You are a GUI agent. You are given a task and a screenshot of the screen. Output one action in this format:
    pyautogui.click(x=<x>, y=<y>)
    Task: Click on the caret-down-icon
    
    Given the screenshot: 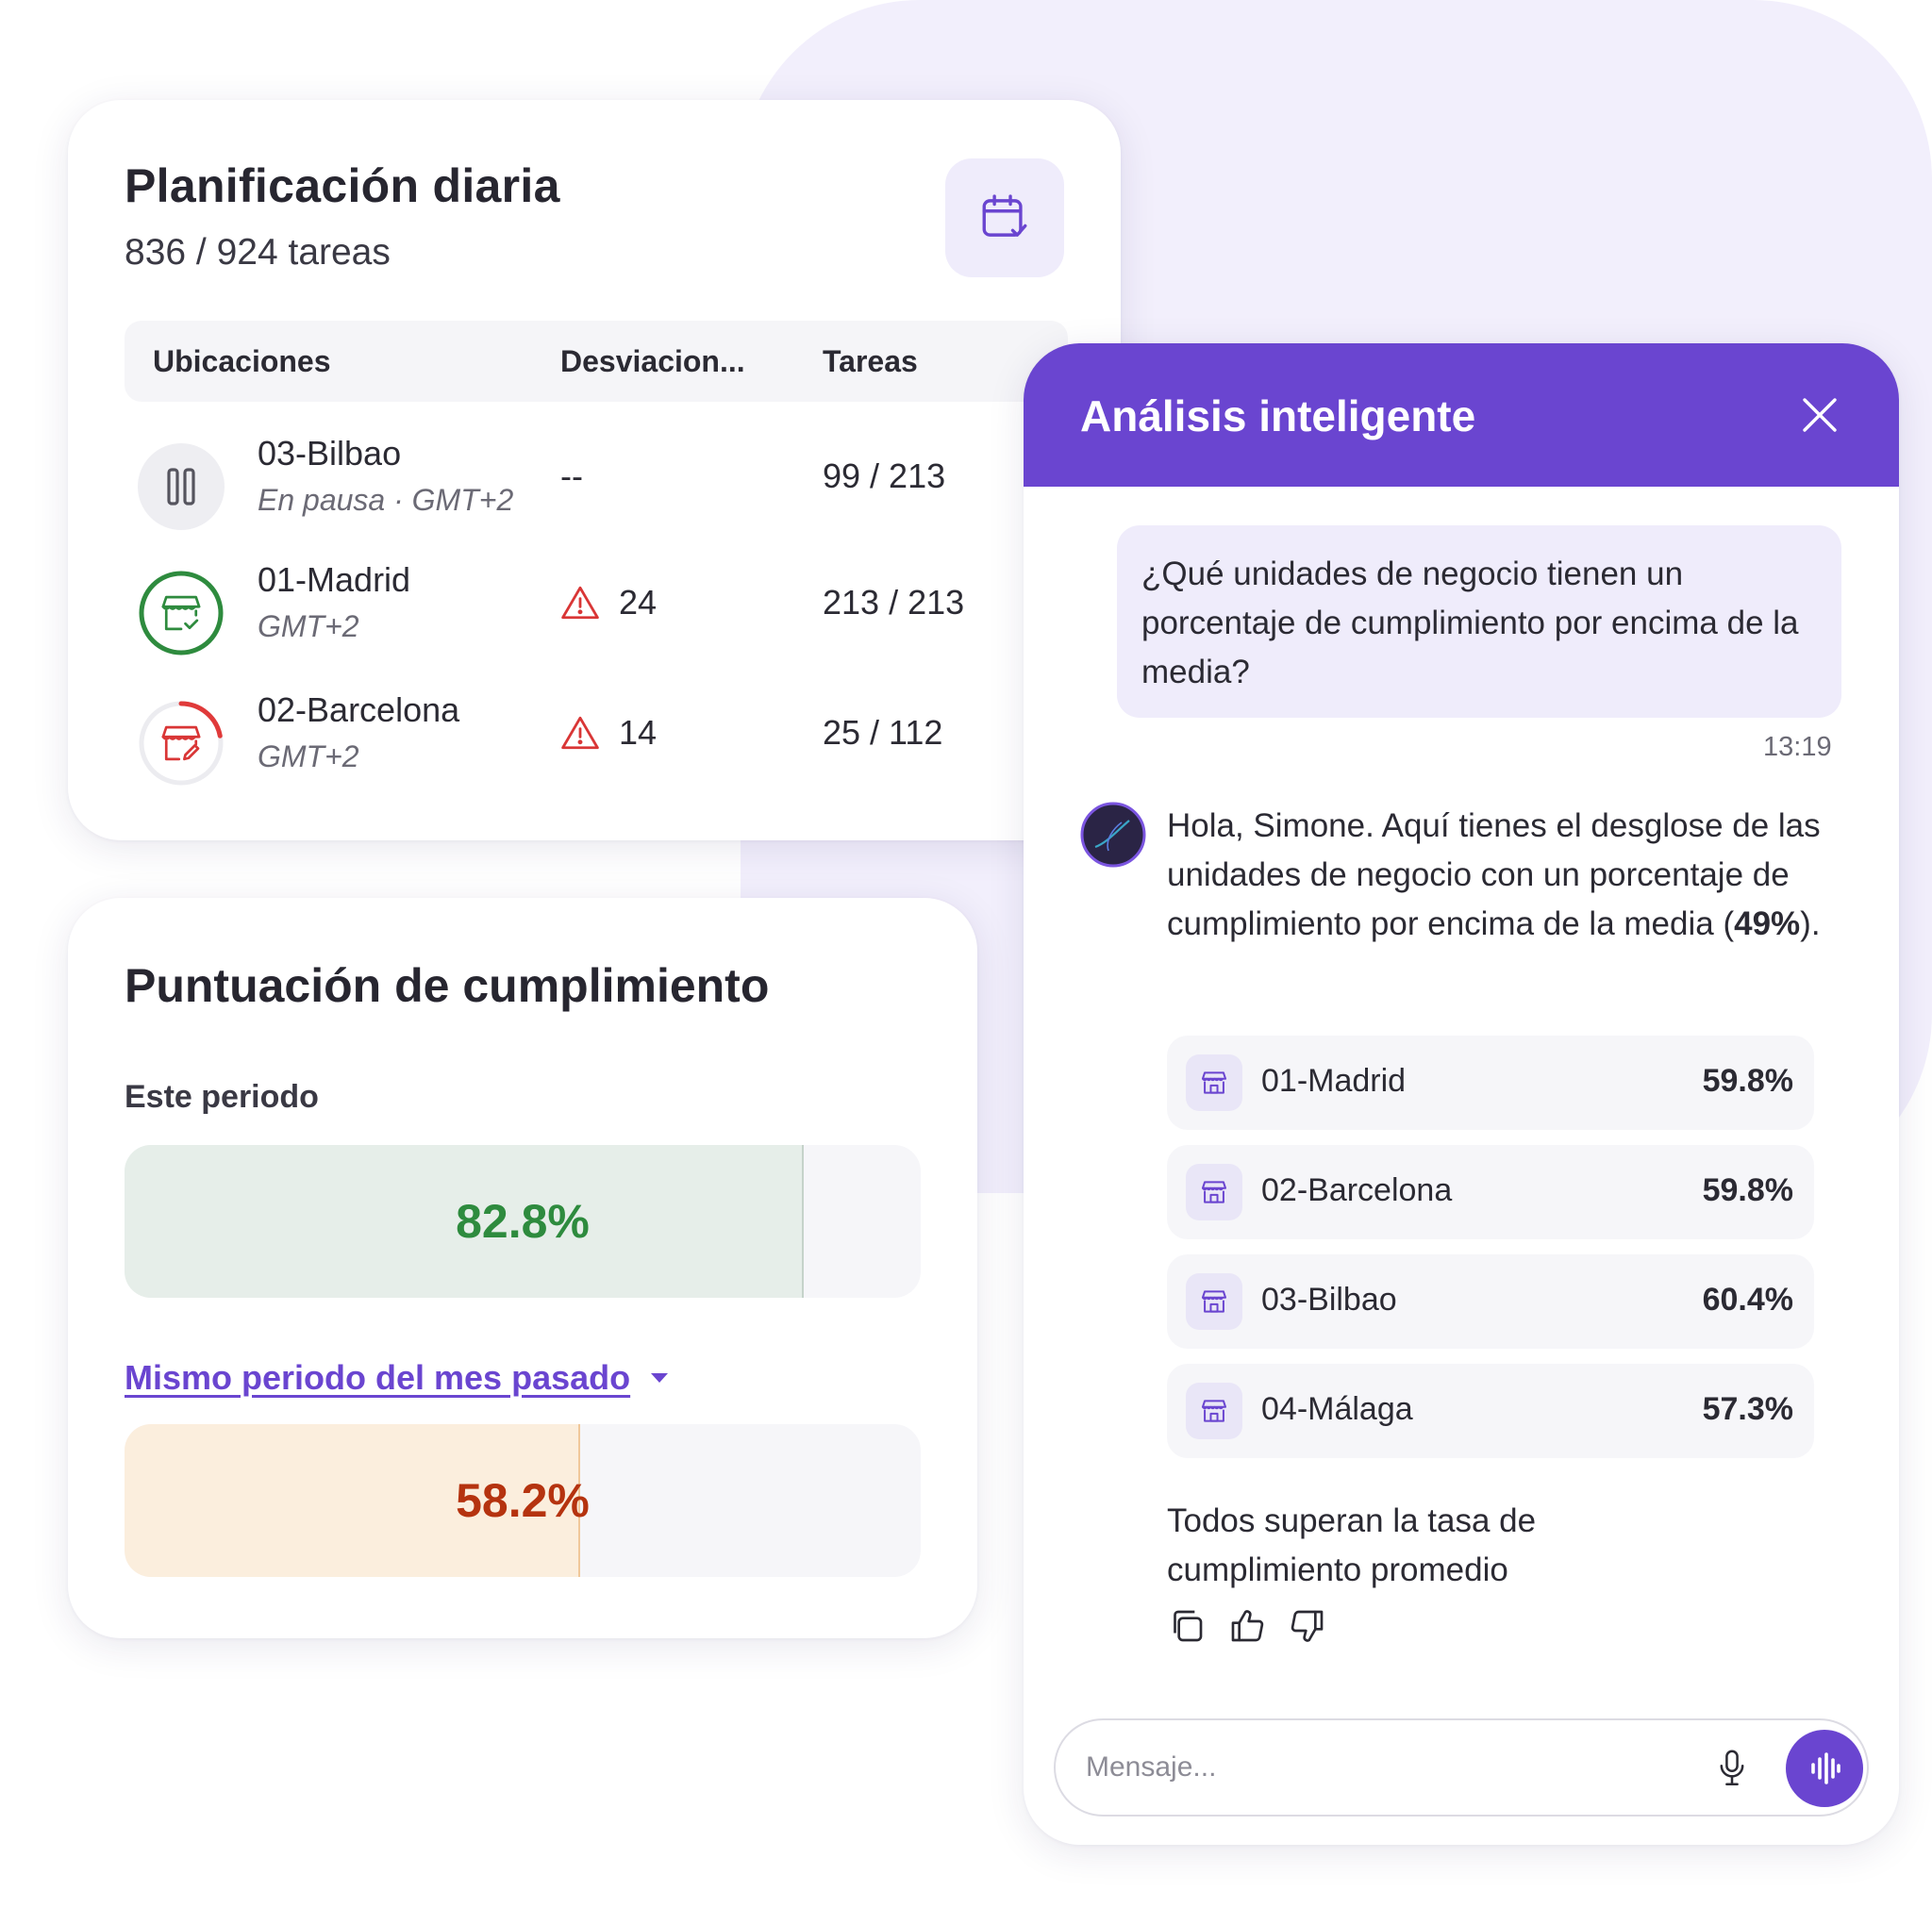 What is the action you would take?
    pyautogui.click(x=660, y=1378)
    